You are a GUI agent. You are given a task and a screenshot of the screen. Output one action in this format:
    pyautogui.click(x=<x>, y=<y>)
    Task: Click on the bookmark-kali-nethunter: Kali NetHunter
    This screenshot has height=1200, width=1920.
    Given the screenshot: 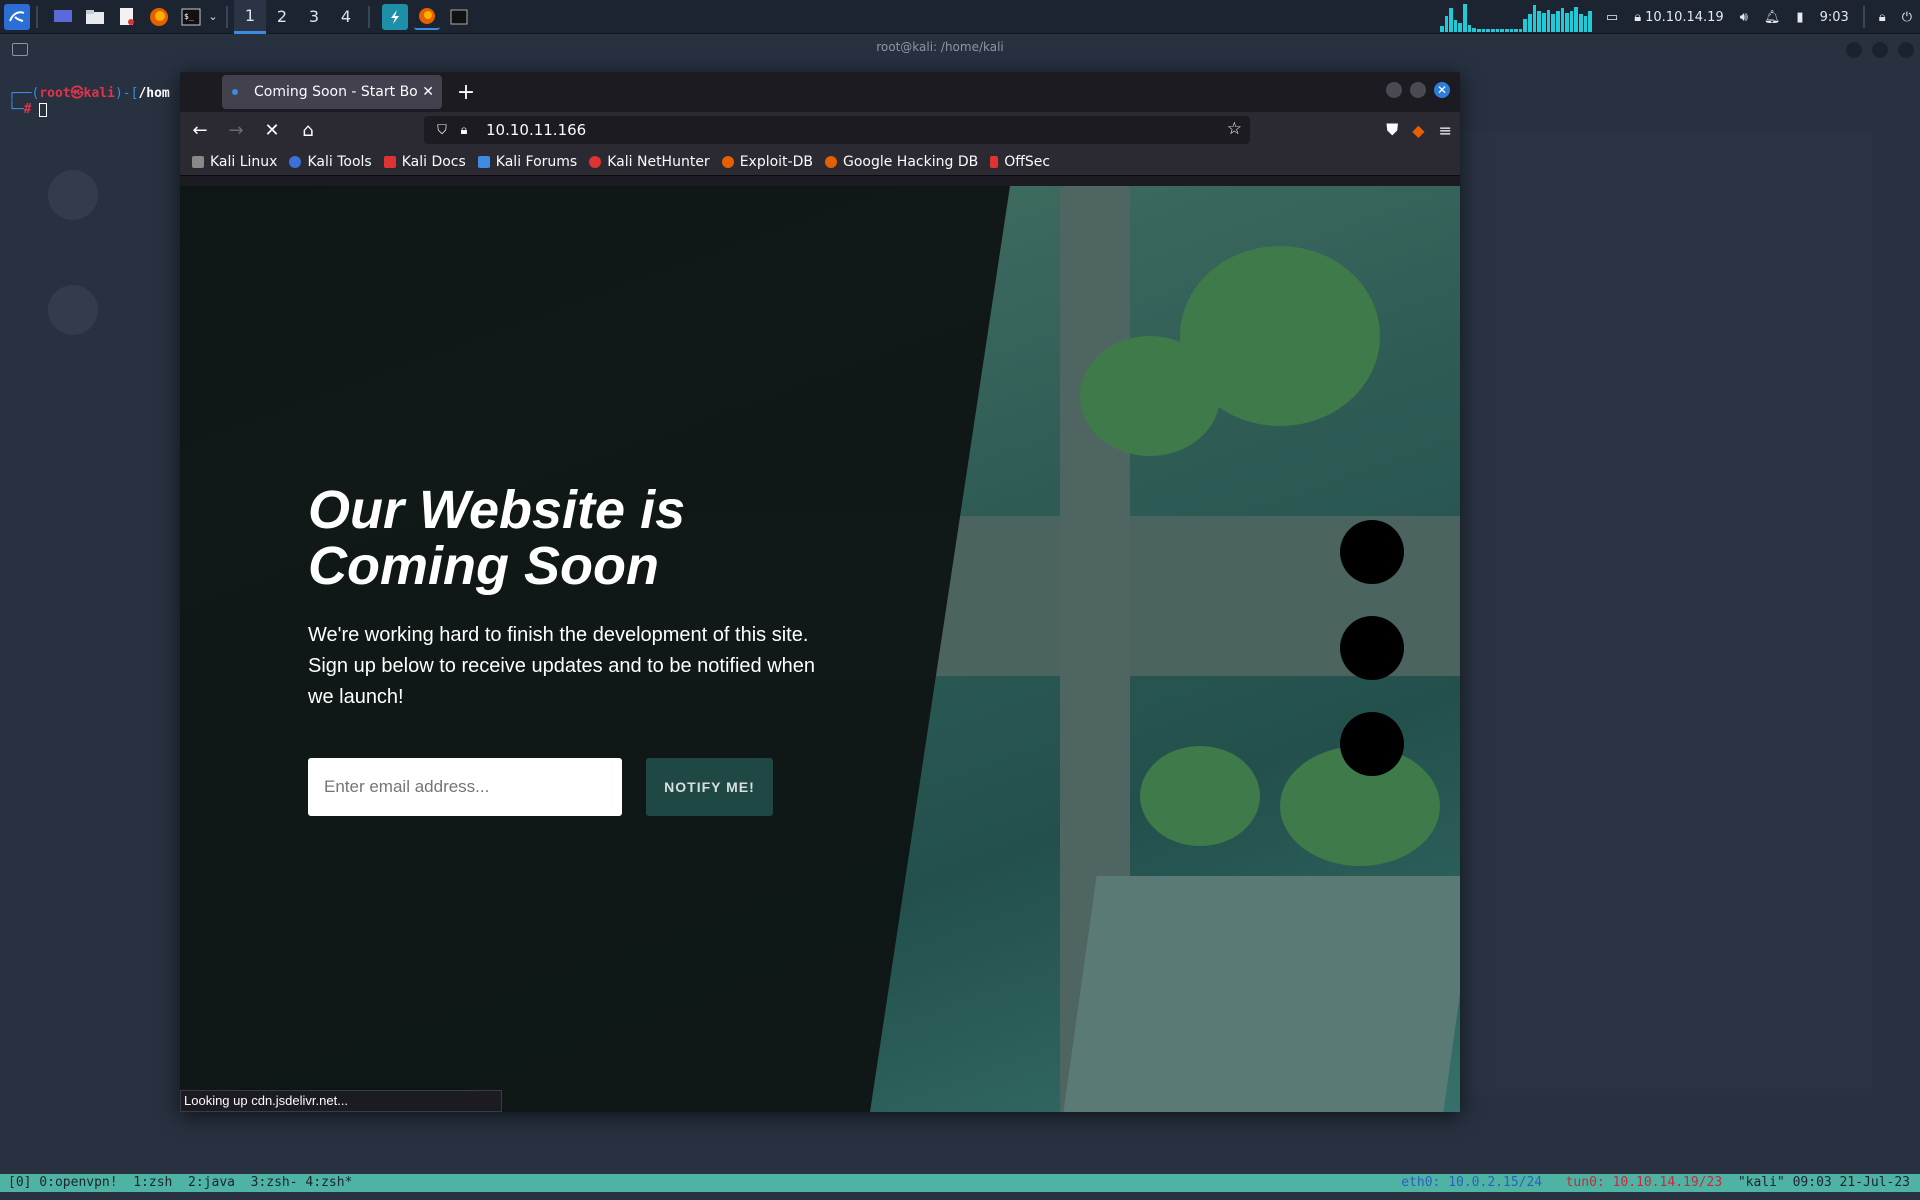 What is the action you would take?
    pyautogui.click(x=649, y=161)
    